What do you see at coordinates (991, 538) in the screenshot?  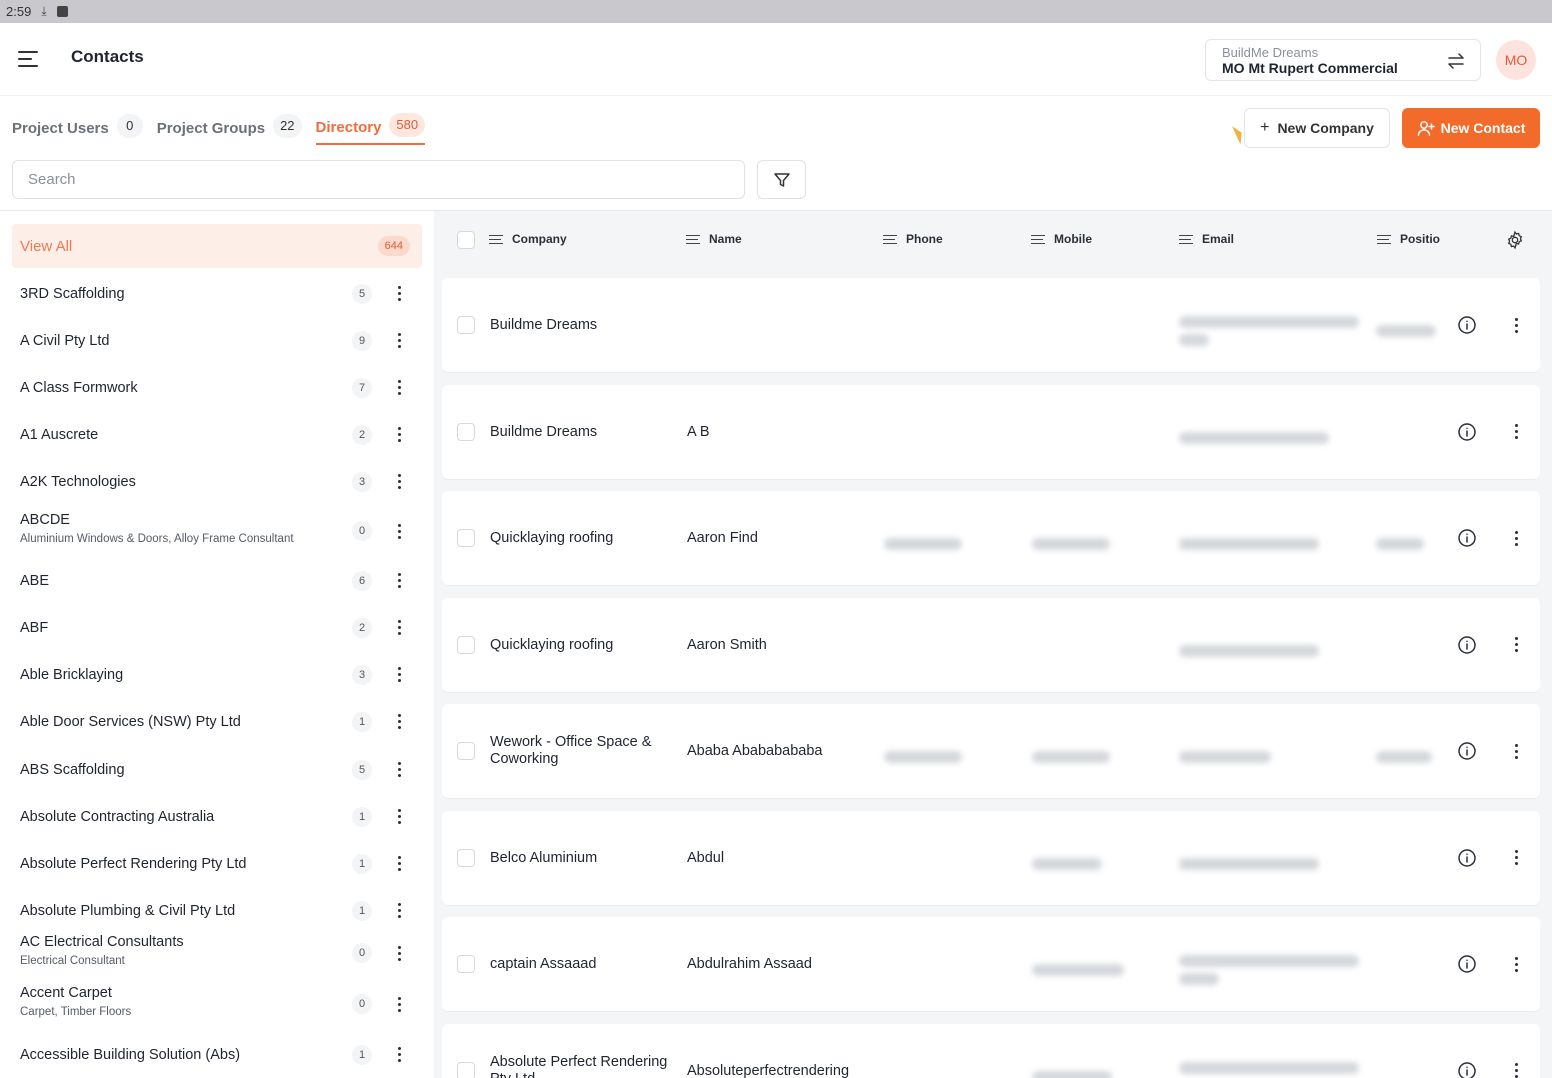 I see `table-row: Quicklaying roofing Aaron Find` at bounding box center [991, 538].